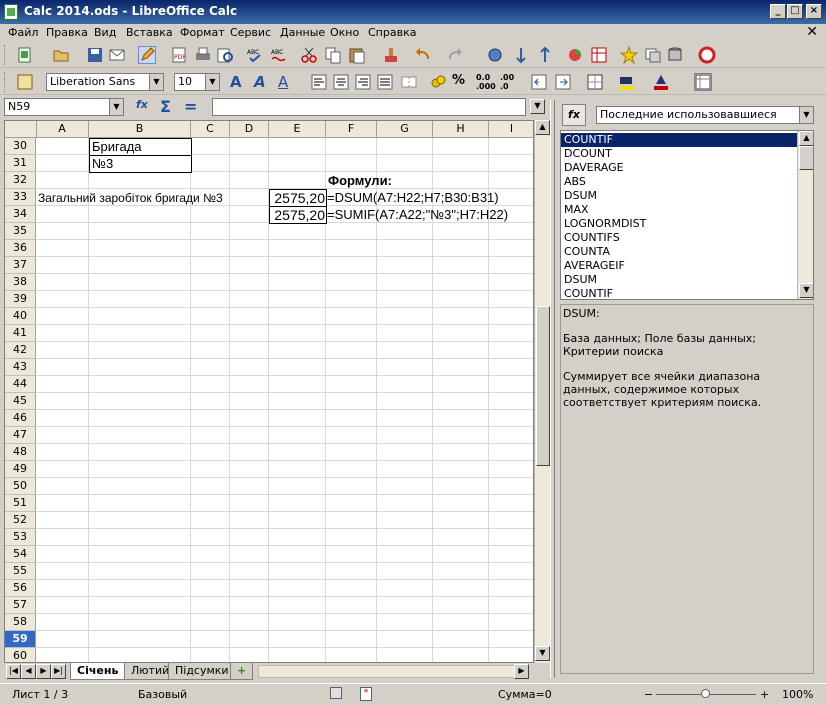 This screenshot has width=826, height=705. I want to click on row-header: 54, so click(20, 554).